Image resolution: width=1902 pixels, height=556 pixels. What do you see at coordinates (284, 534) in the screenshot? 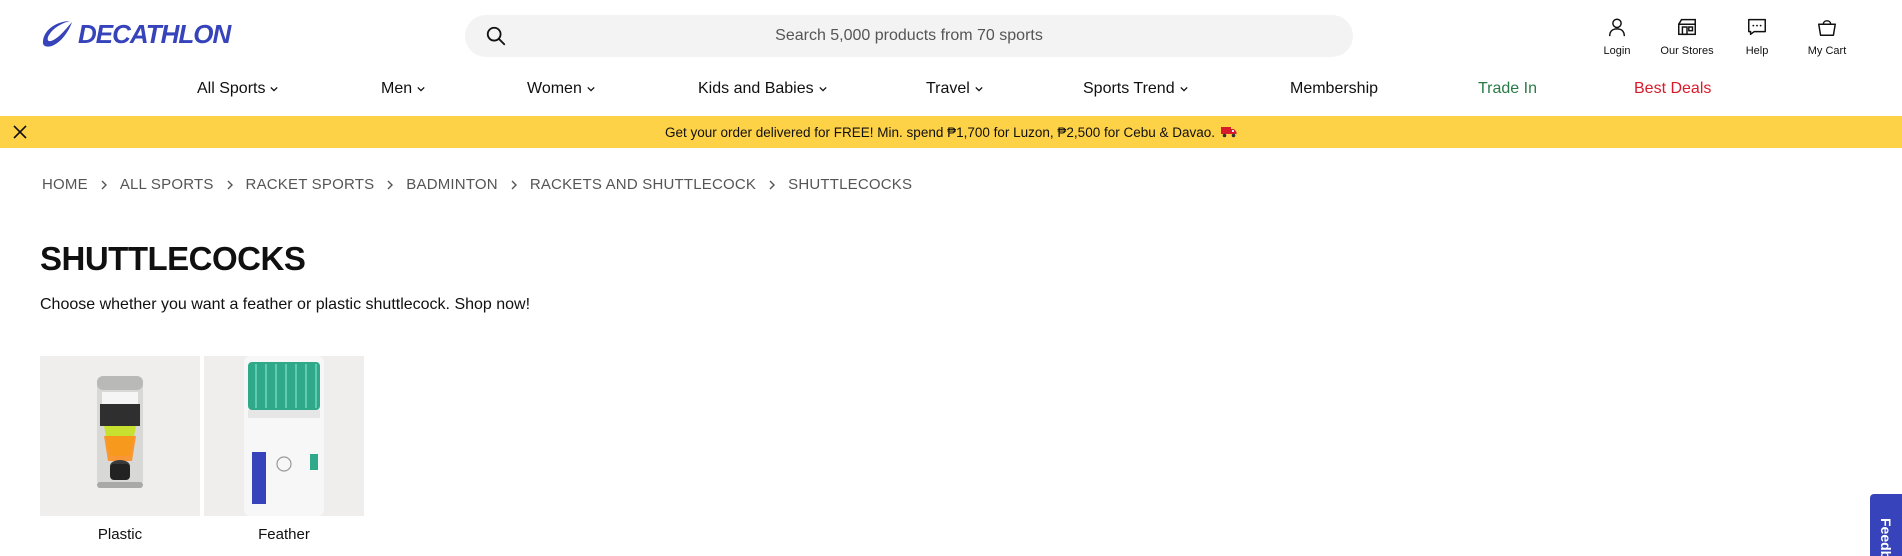
I see `category-label-feather: Feather` at bounding box center [284, 534].